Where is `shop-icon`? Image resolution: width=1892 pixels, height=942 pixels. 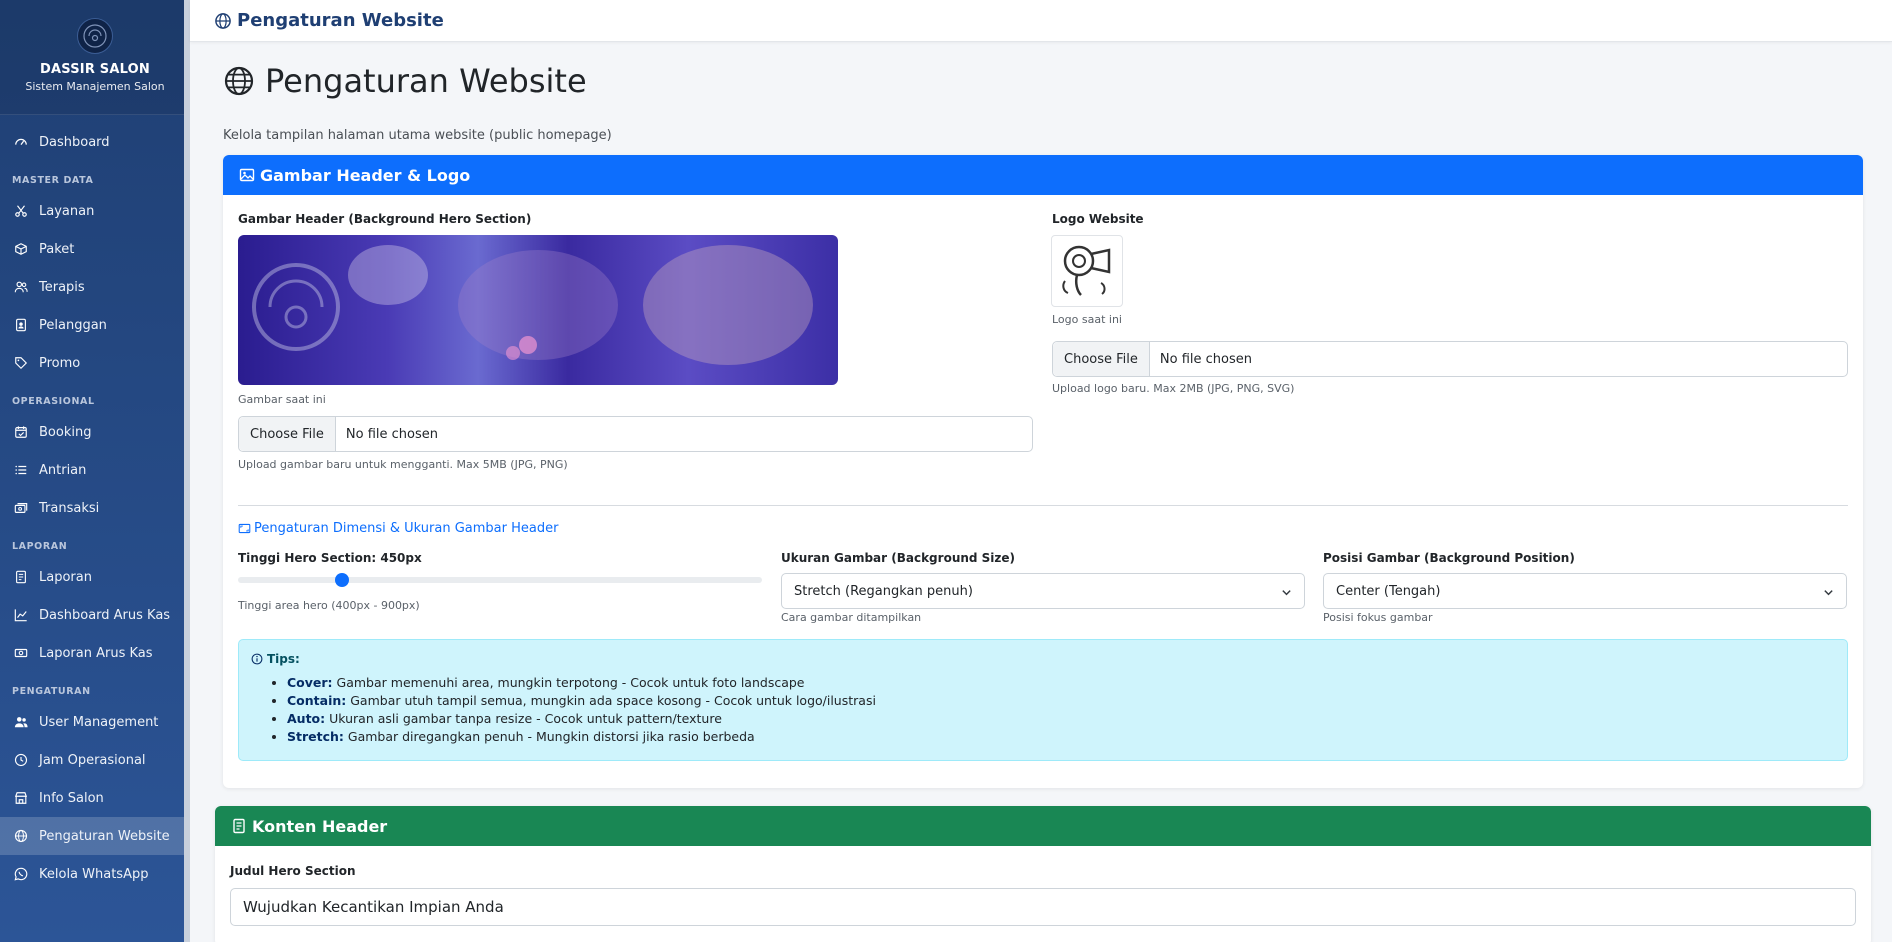
shop-icon is located at coordinates (21, 798).